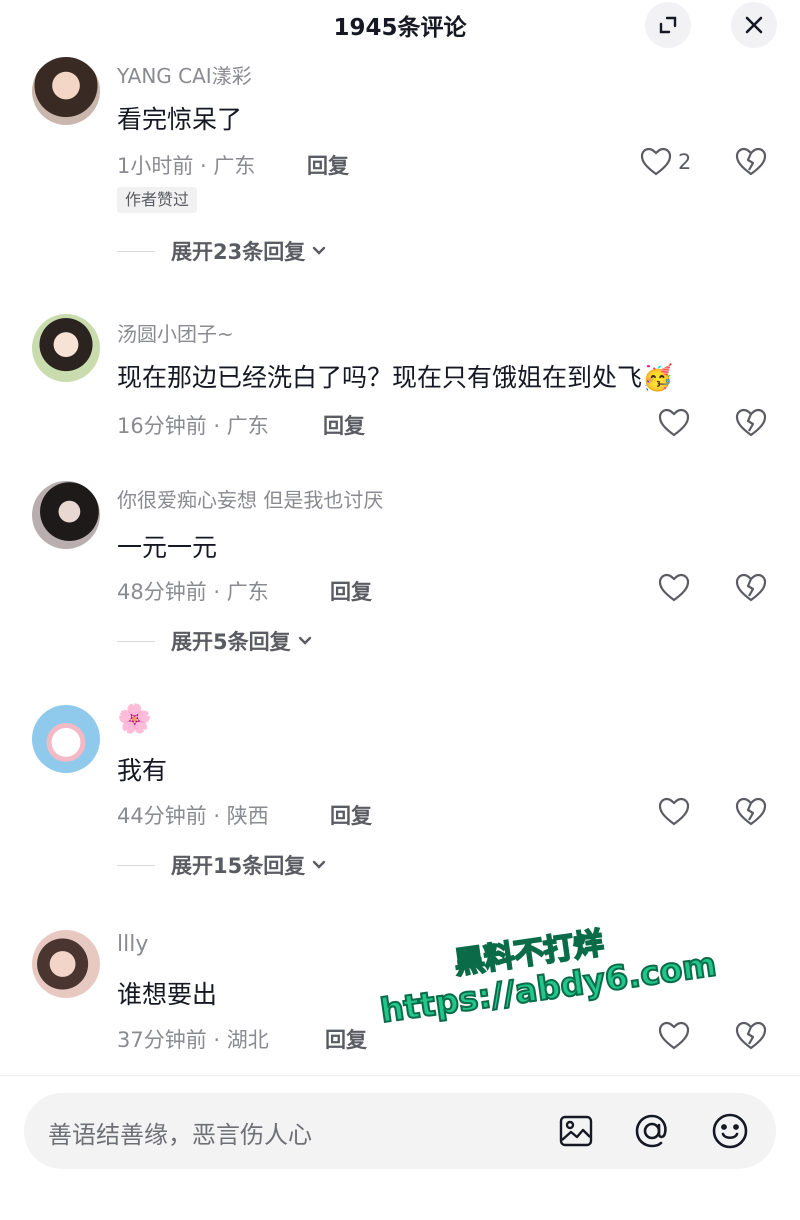 This screenshot has height=1220, width=800. I want to click on expand-replies-button: 展开5条回复, so click(215, 641).